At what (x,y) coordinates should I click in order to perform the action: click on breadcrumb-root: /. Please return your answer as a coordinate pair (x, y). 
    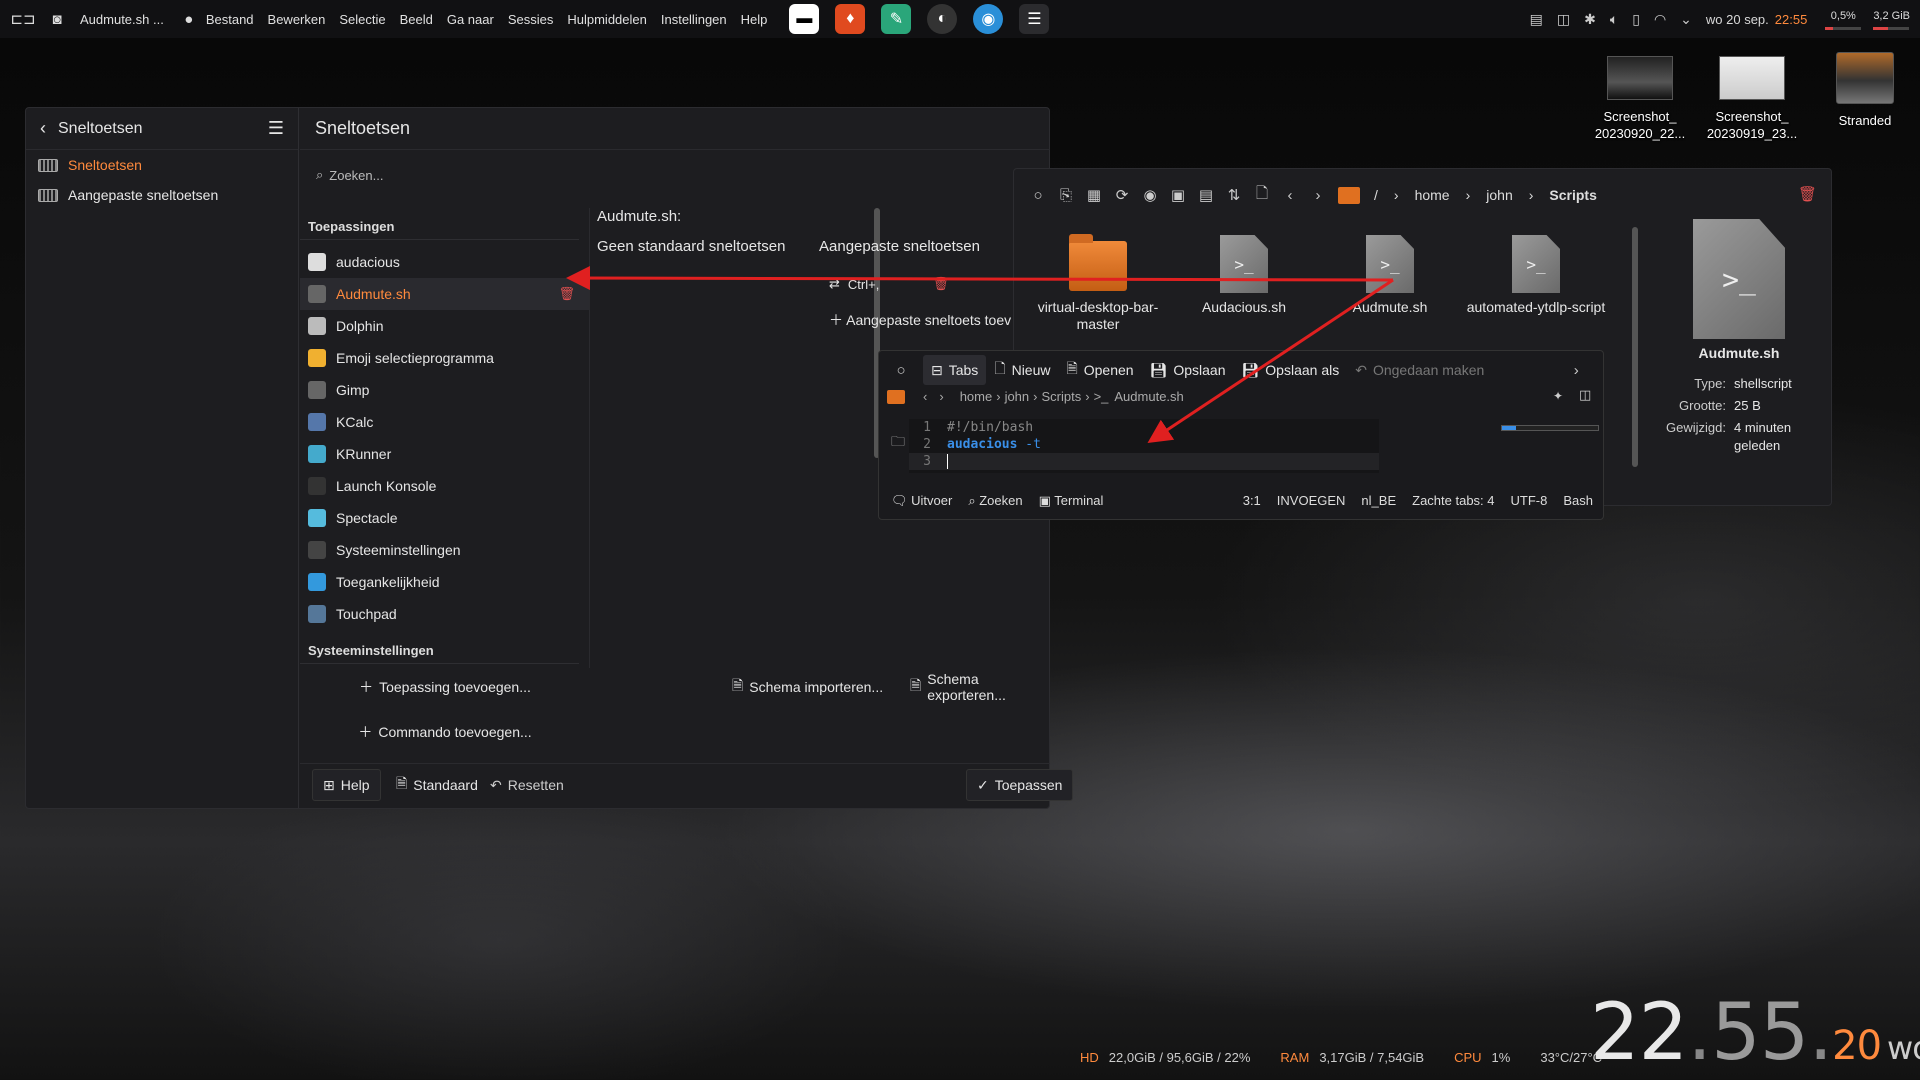
    Looking at the image, I should click on (1376, 195).